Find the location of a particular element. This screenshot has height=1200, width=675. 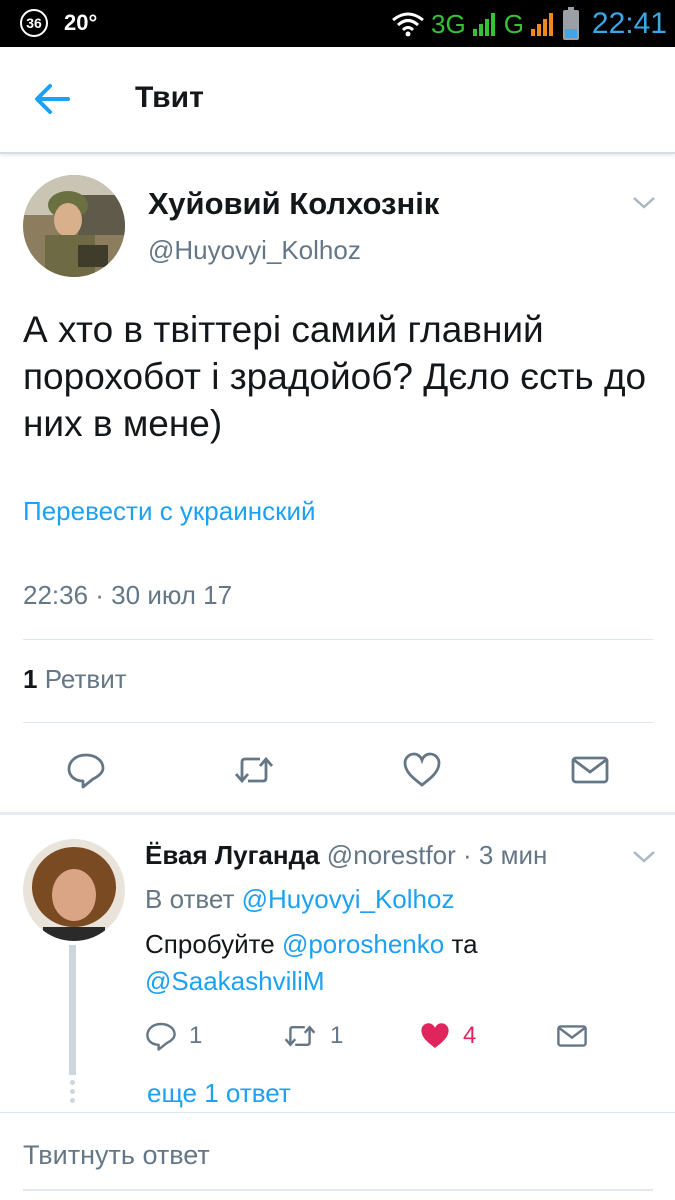

mention-link: @poroshenko is located at coordinates (363, 944).